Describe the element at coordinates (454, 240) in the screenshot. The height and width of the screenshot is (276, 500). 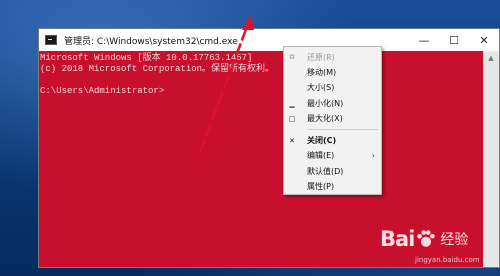
I see `watermark-brand-cn: 经验` at that location.